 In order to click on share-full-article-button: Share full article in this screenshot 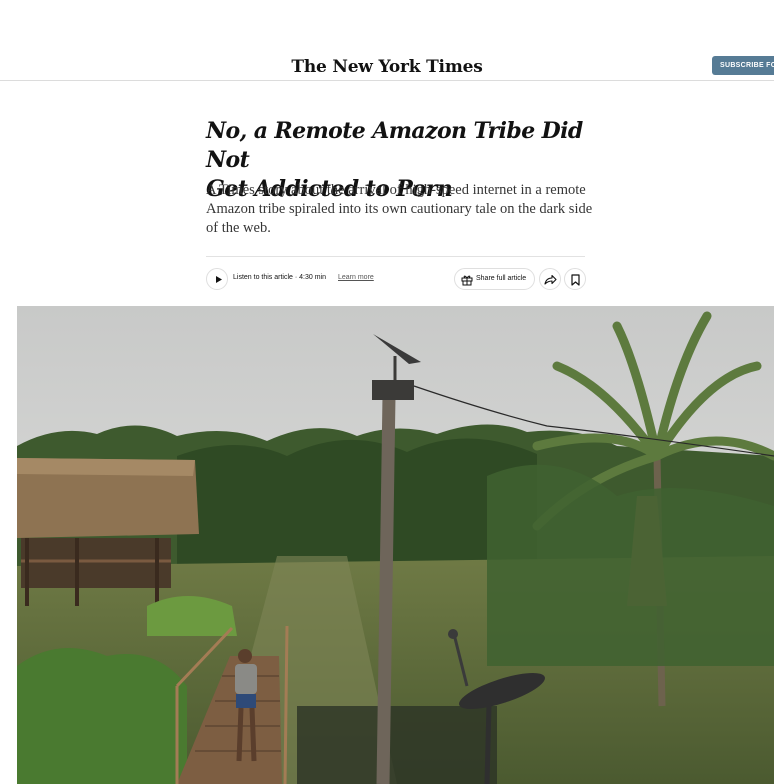, I will do `click(494, 279)`.